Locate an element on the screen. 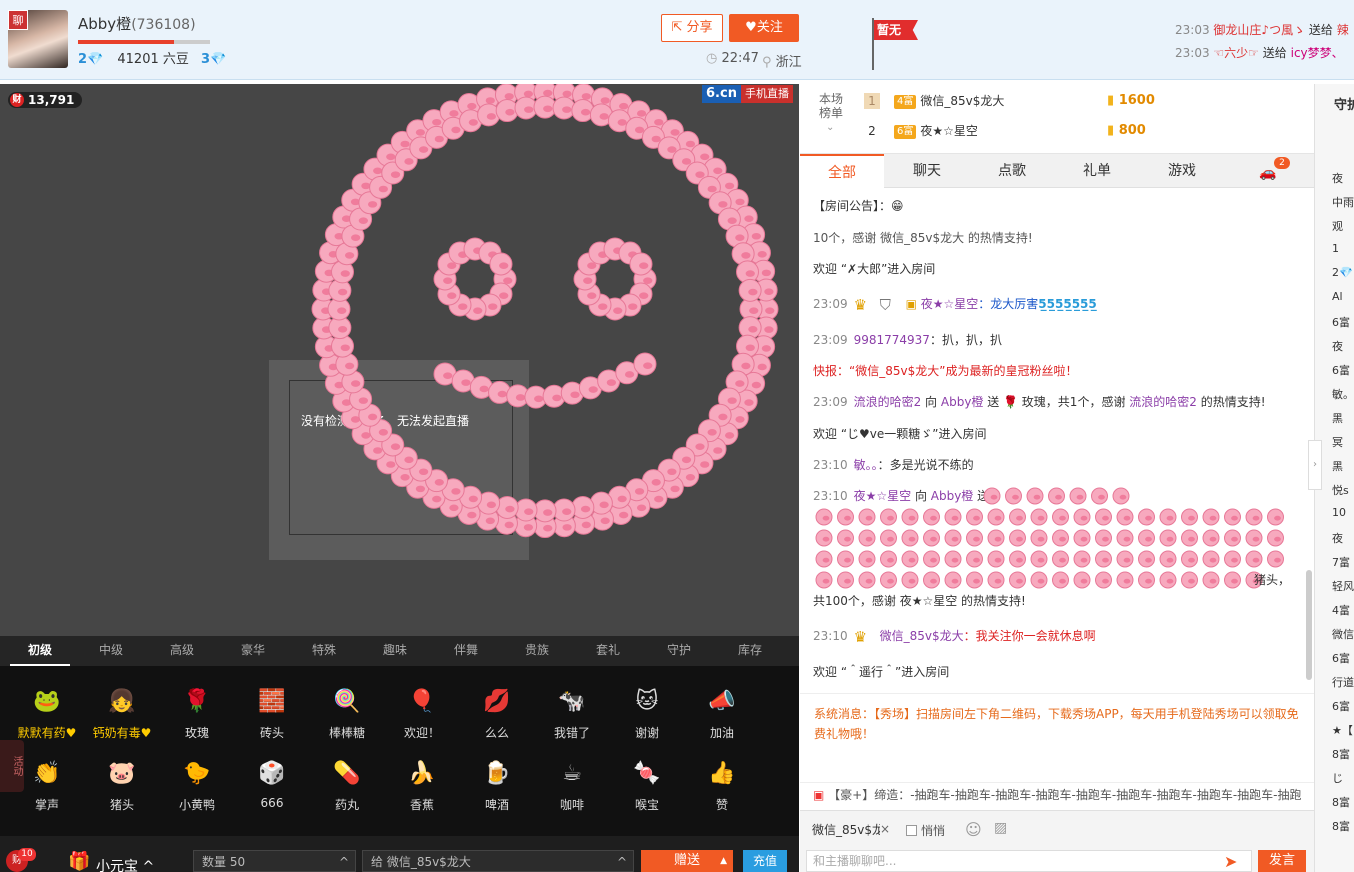 The width and height of the screenshot is (1354, 872). tab-gift-list: 礼单 is located at coordinates (1097, 171).